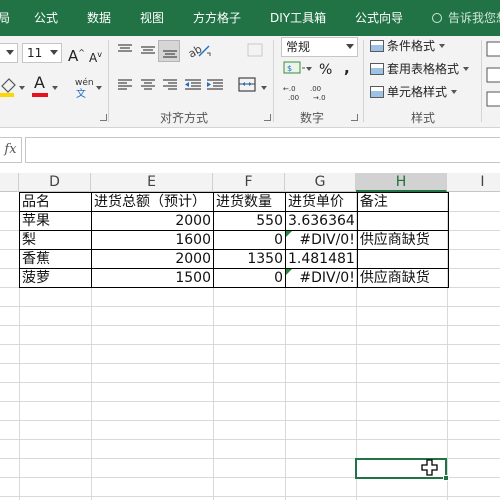 The width and height of the screenshot is (500, 500). I want to click on column-header-d: D, so click(55, 182).